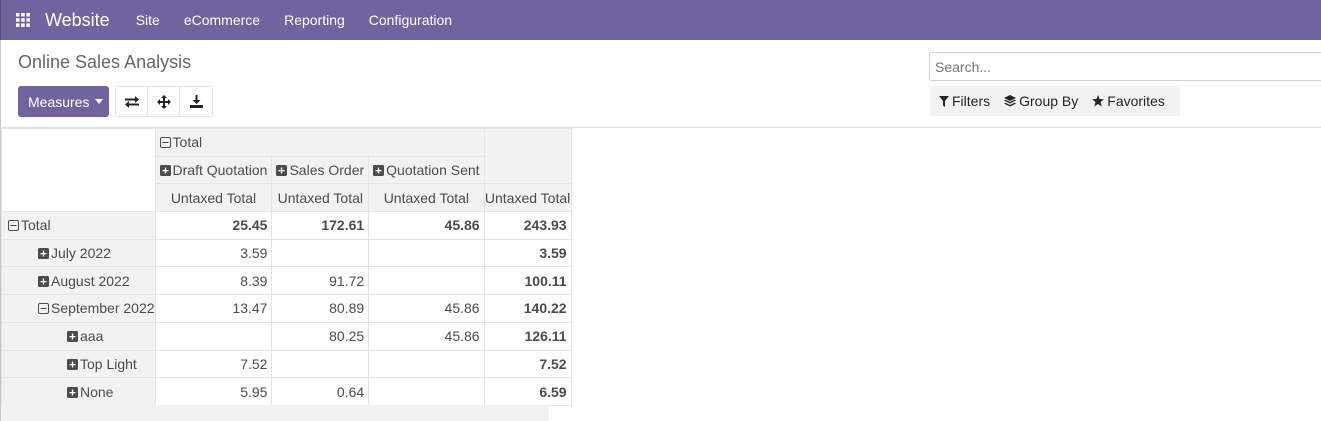  I want to click on flip-axis-icon, so click(132, 101).